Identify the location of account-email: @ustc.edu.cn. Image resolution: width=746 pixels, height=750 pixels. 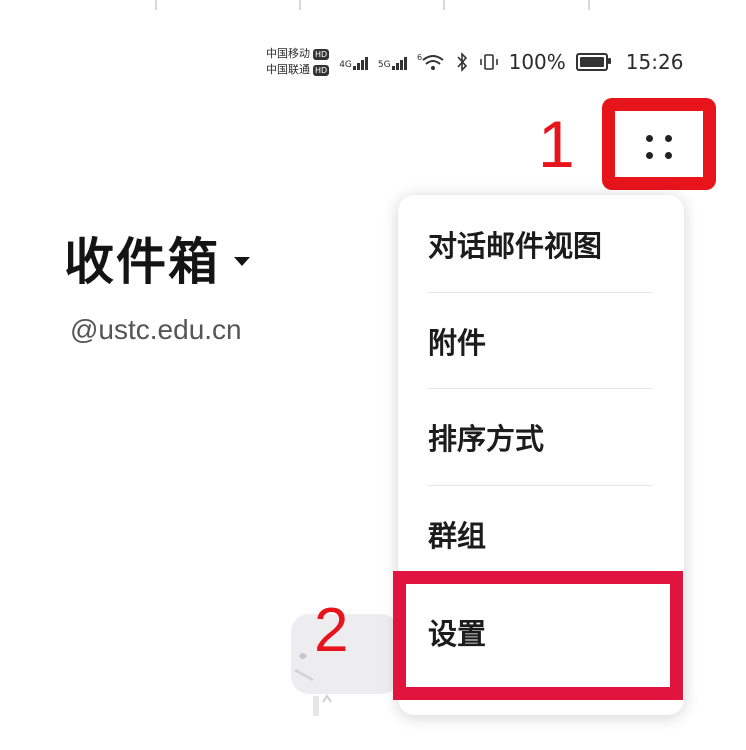
(156, 329).